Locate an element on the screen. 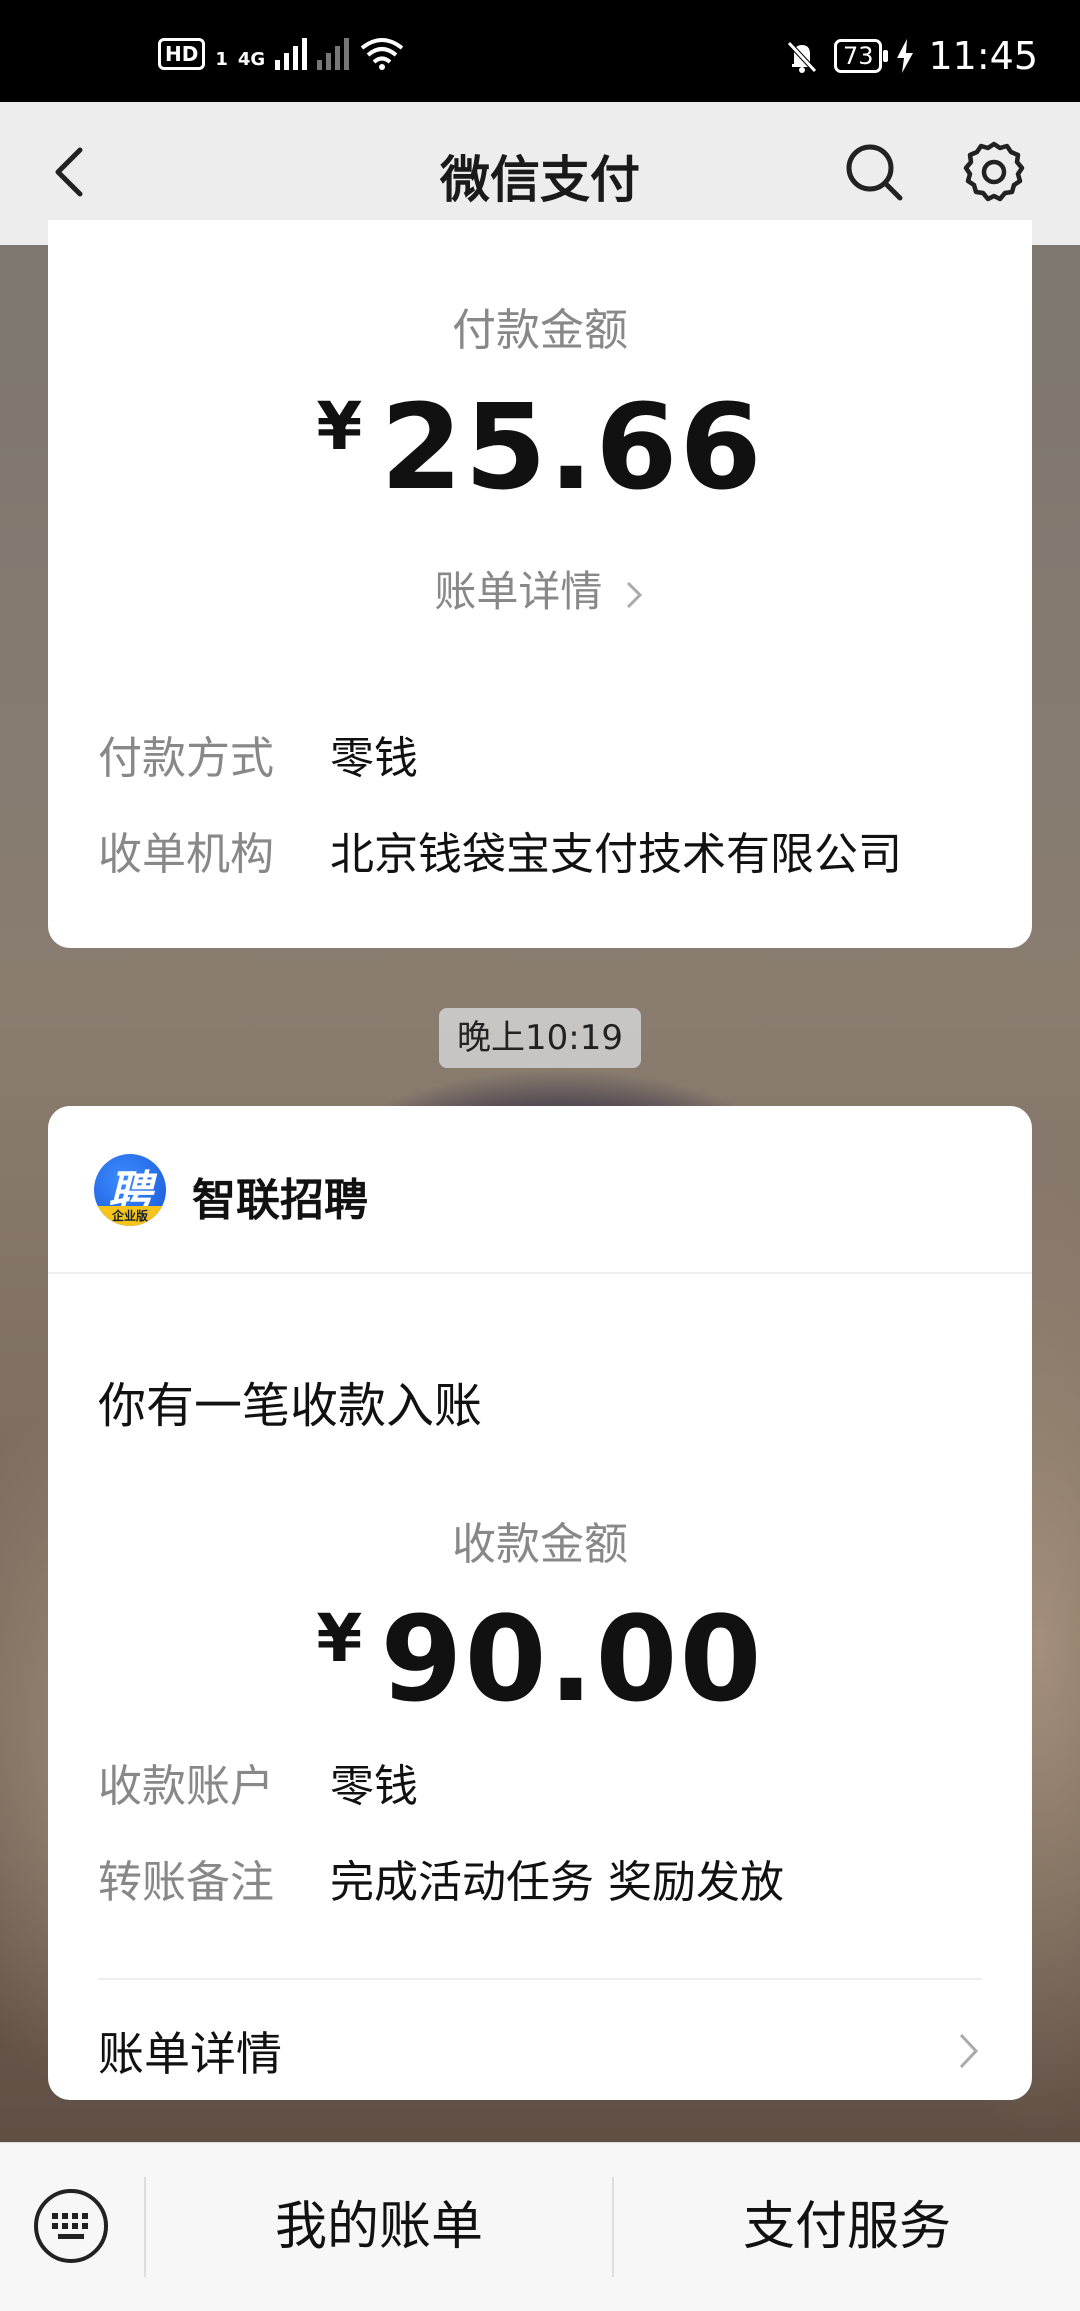  income-amount-value: 90.00 is located at coordinates (572, 1659).